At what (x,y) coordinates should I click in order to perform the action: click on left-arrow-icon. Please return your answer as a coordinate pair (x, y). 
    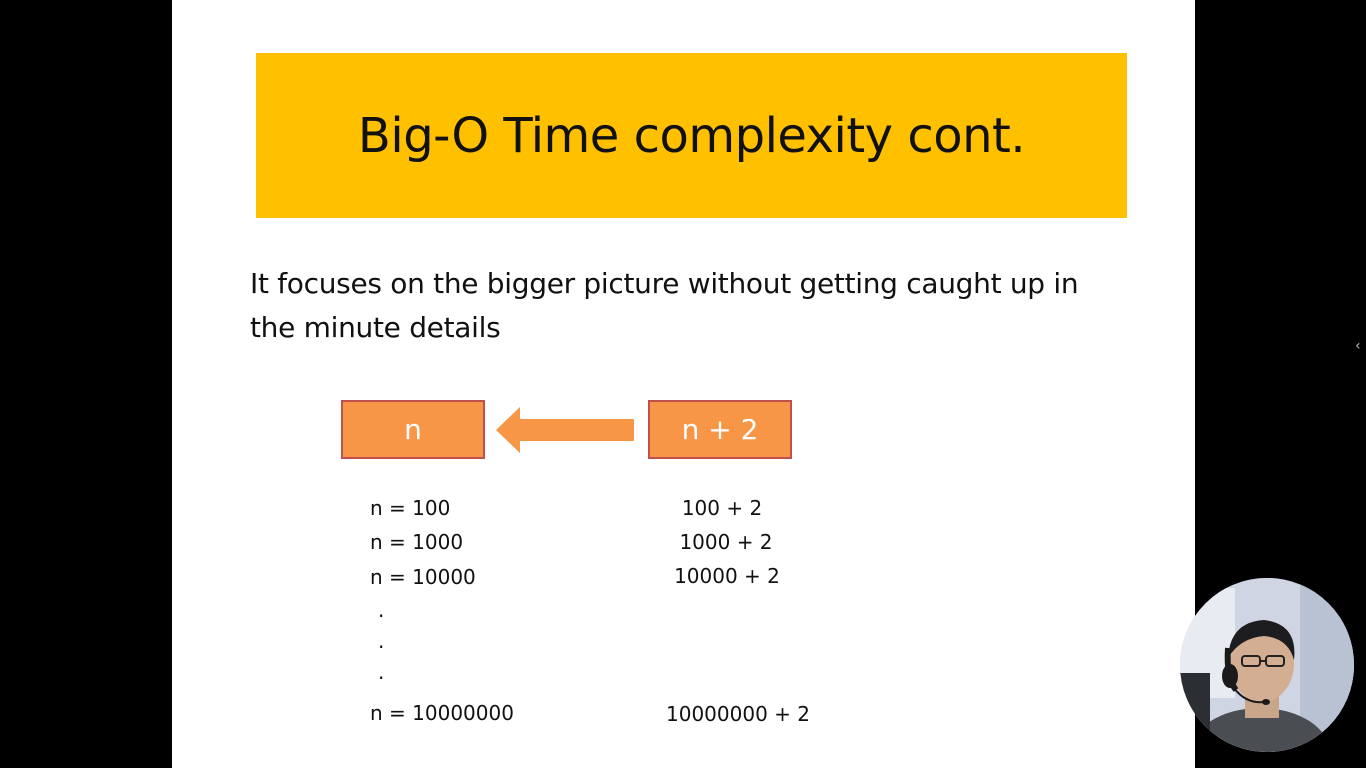
    Looking at the image, I should click on (565, 430).